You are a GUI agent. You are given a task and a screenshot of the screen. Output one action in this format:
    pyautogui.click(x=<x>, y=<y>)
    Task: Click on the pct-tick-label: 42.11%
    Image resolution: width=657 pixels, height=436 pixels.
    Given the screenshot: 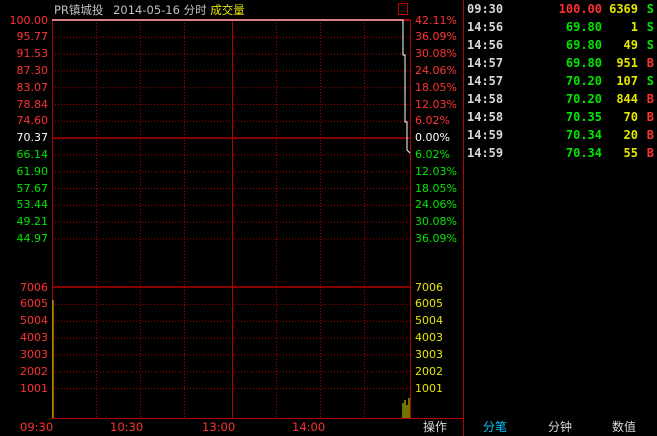 What is the action you would take?
    pyautogui.click(x=436, y=20)
    